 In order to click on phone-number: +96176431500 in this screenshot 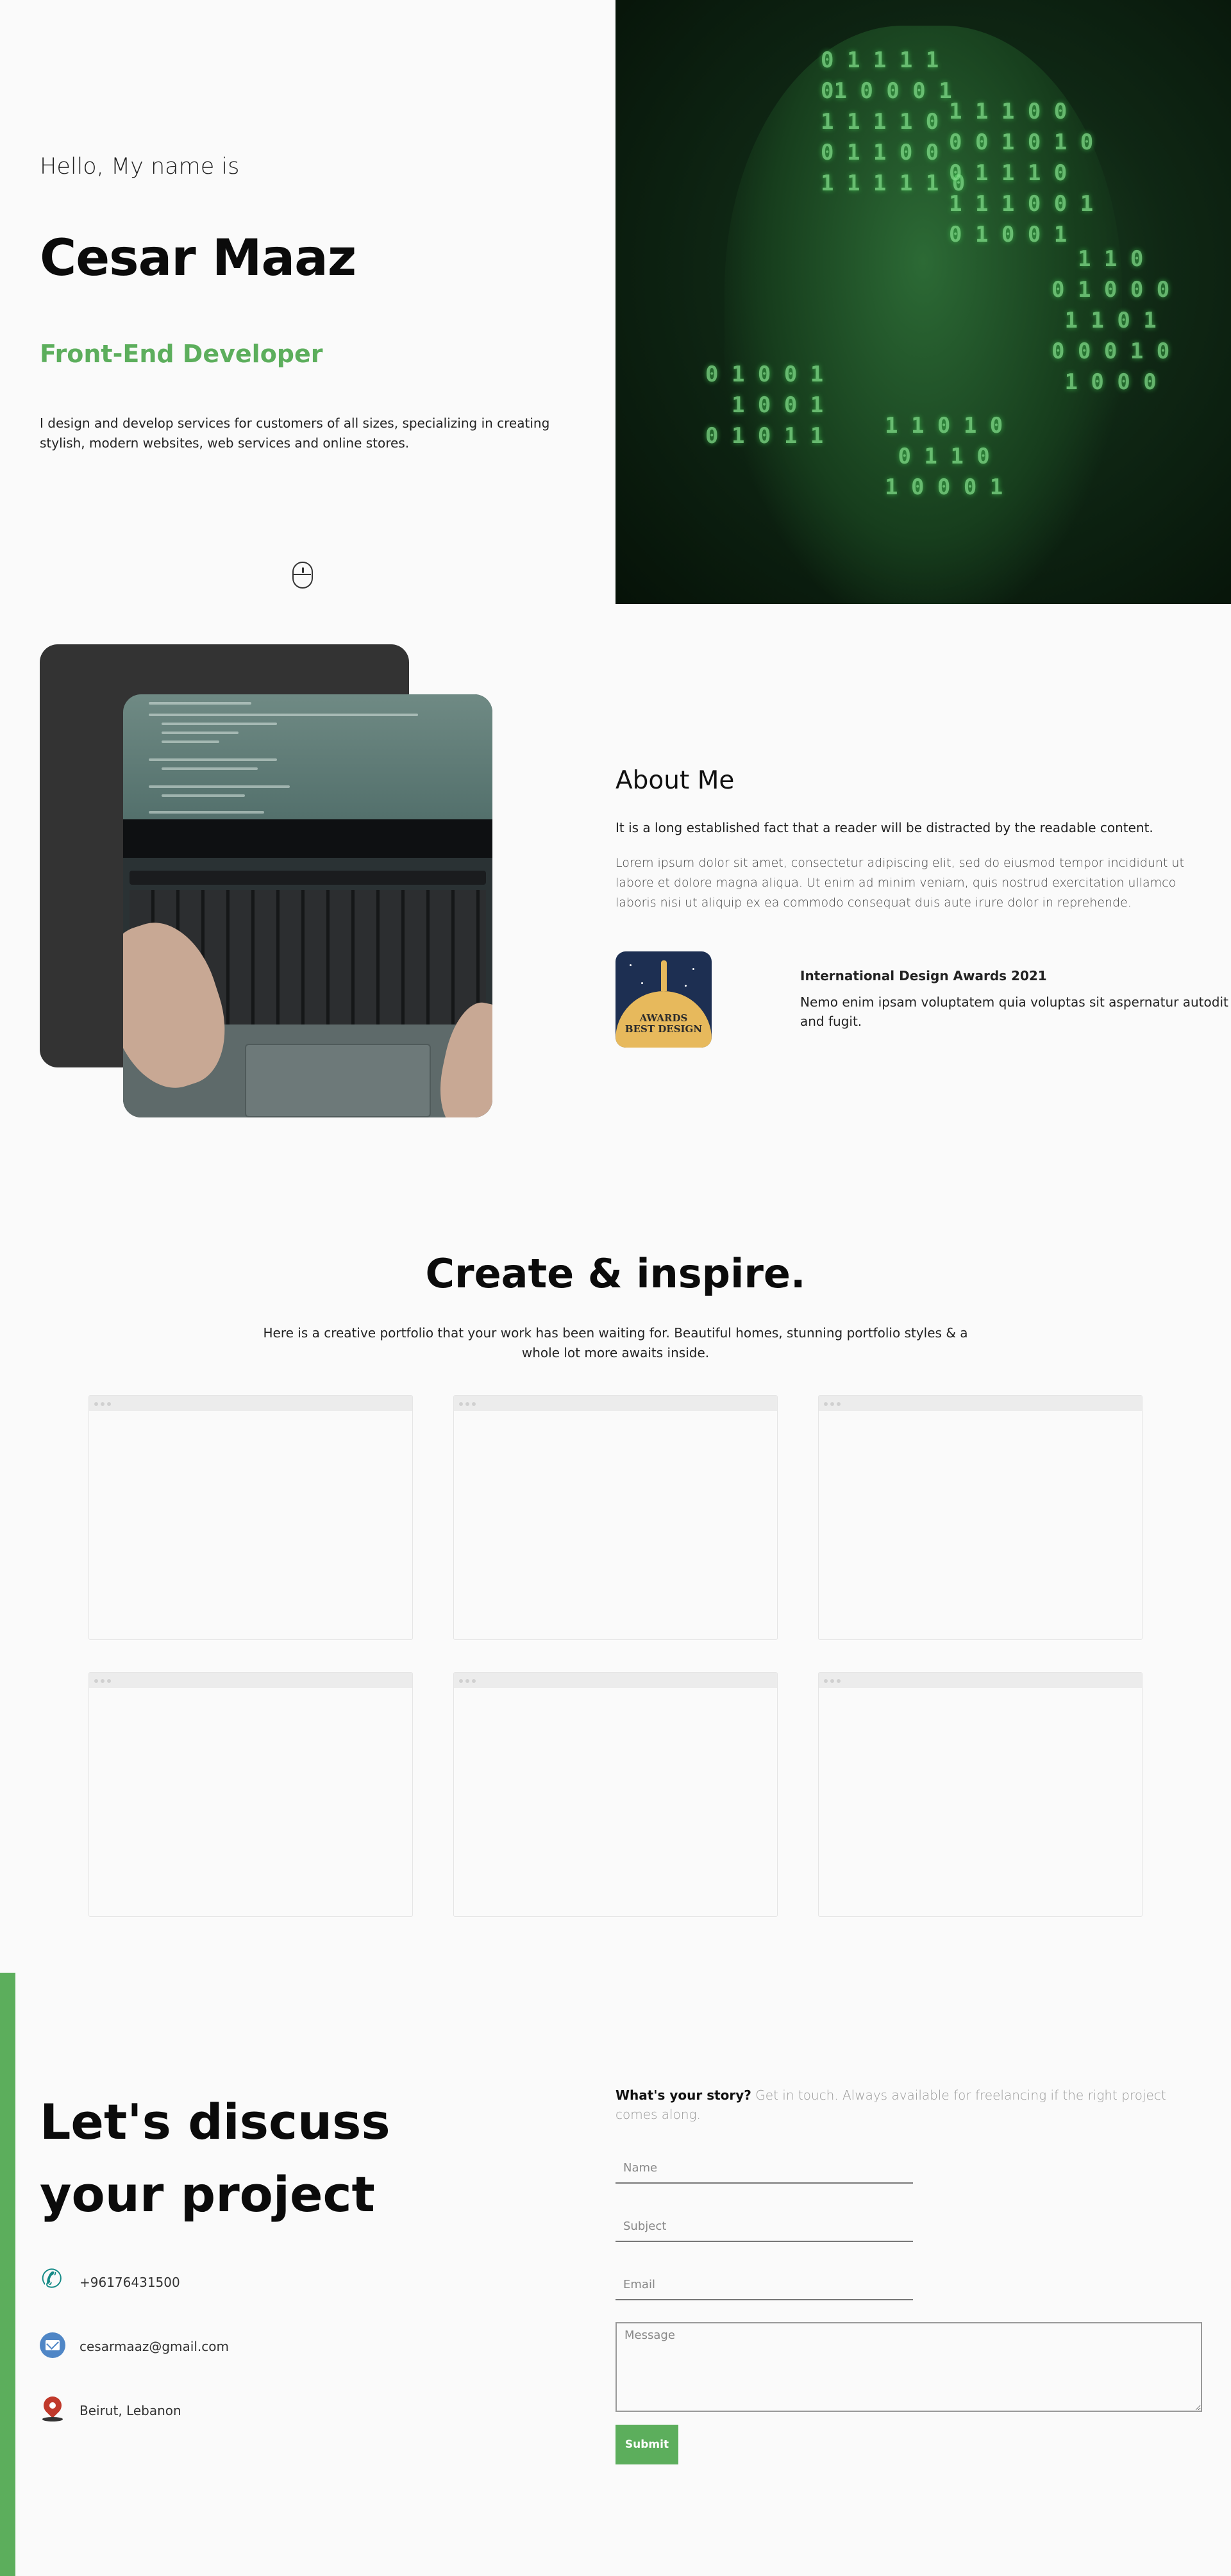, I will do `click(130, 2282)`.